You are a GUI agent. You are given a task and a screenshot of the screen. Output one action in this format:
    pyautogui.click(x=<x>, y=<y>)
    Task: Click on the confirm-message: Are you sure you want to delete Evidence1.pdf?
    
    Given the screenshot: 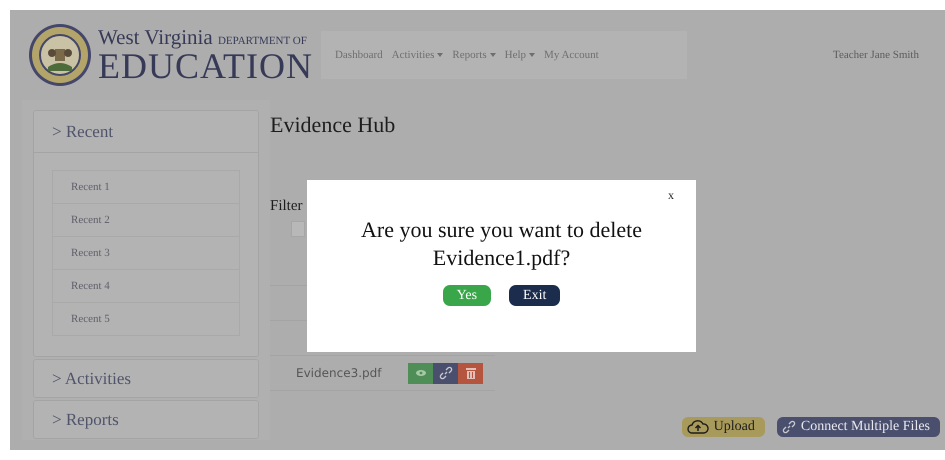 What is the action you would take?
    pyautogui.click(x=502, y=244)
    